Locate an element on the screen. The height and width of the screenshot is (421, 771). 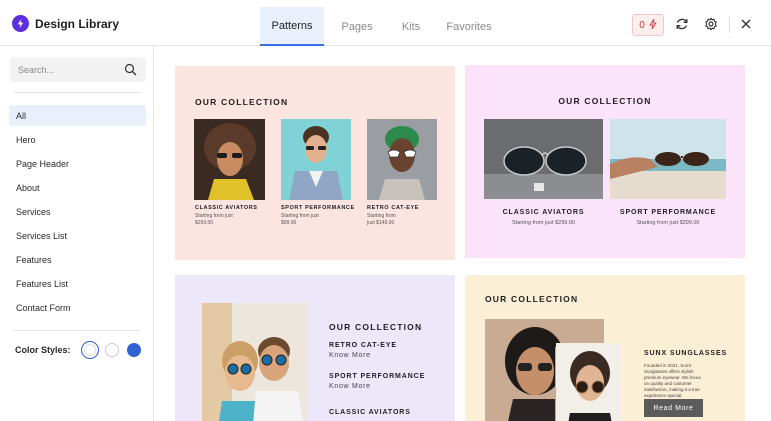
category-page-header: Page Header is located at coordinates (77, 163).